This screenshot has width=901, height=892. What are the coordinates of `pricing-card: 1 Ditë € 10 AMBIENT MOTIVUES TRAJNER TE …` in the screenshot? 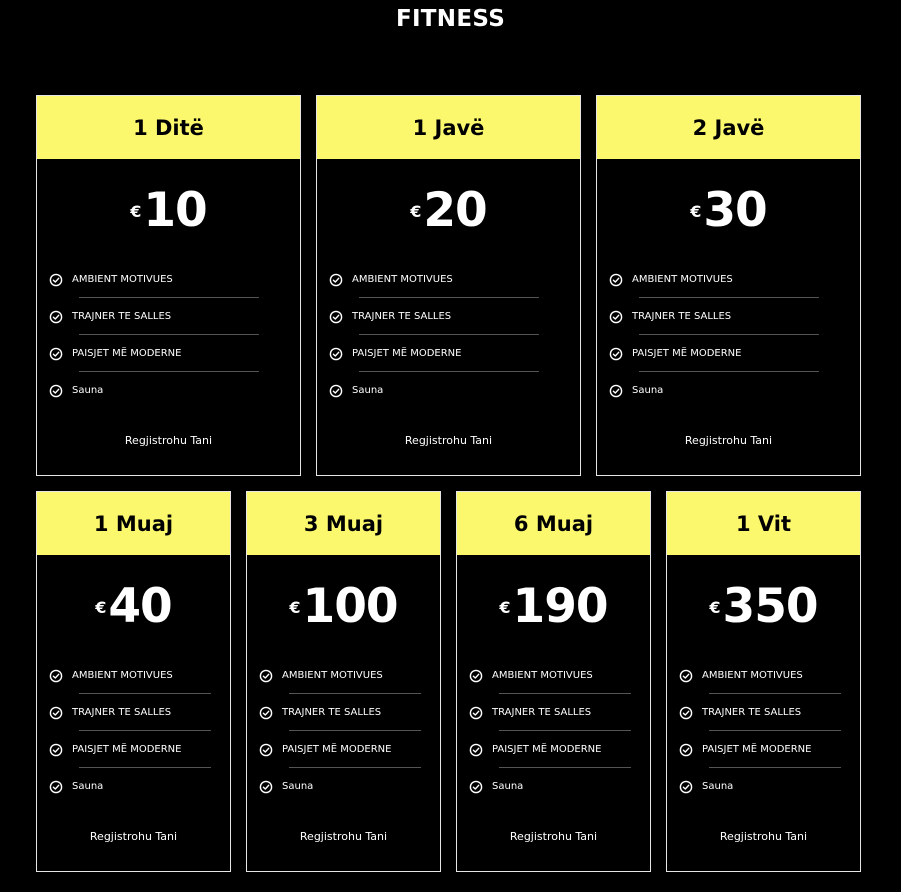 It's located at (168, 285).